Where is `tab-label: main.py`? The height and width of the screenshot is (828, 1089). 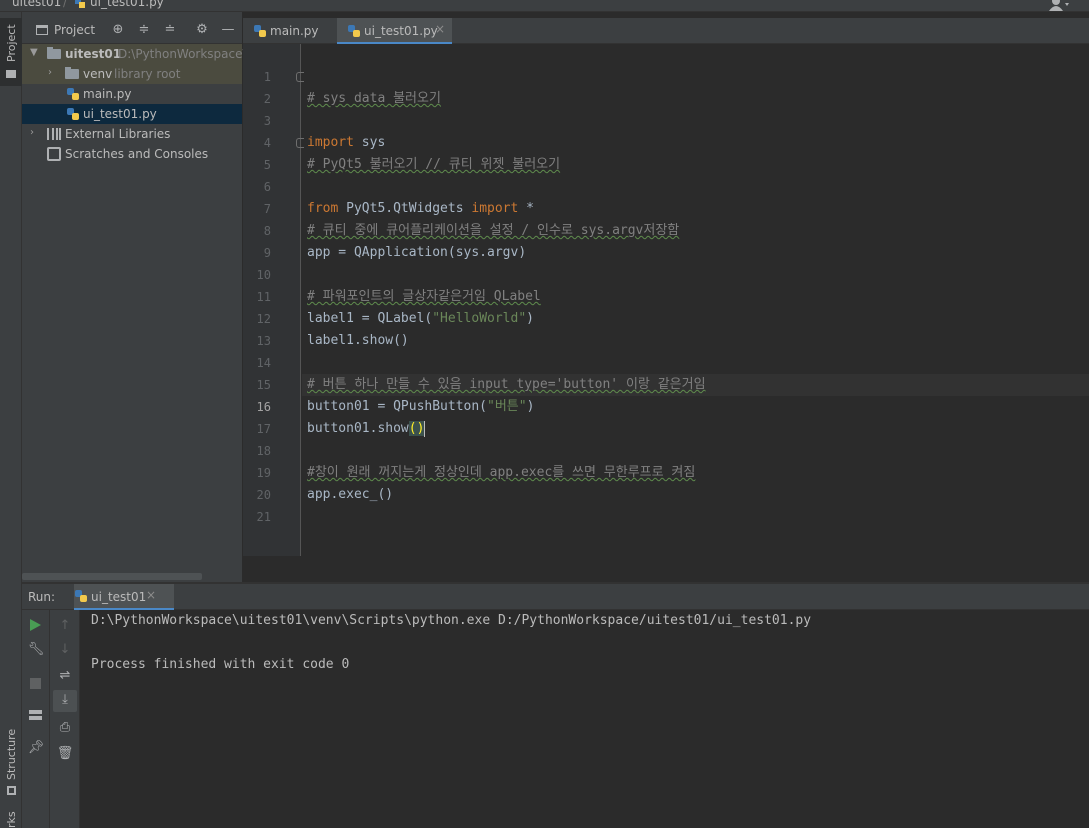
tab-label: main.py is located at coordinates (294, 31).